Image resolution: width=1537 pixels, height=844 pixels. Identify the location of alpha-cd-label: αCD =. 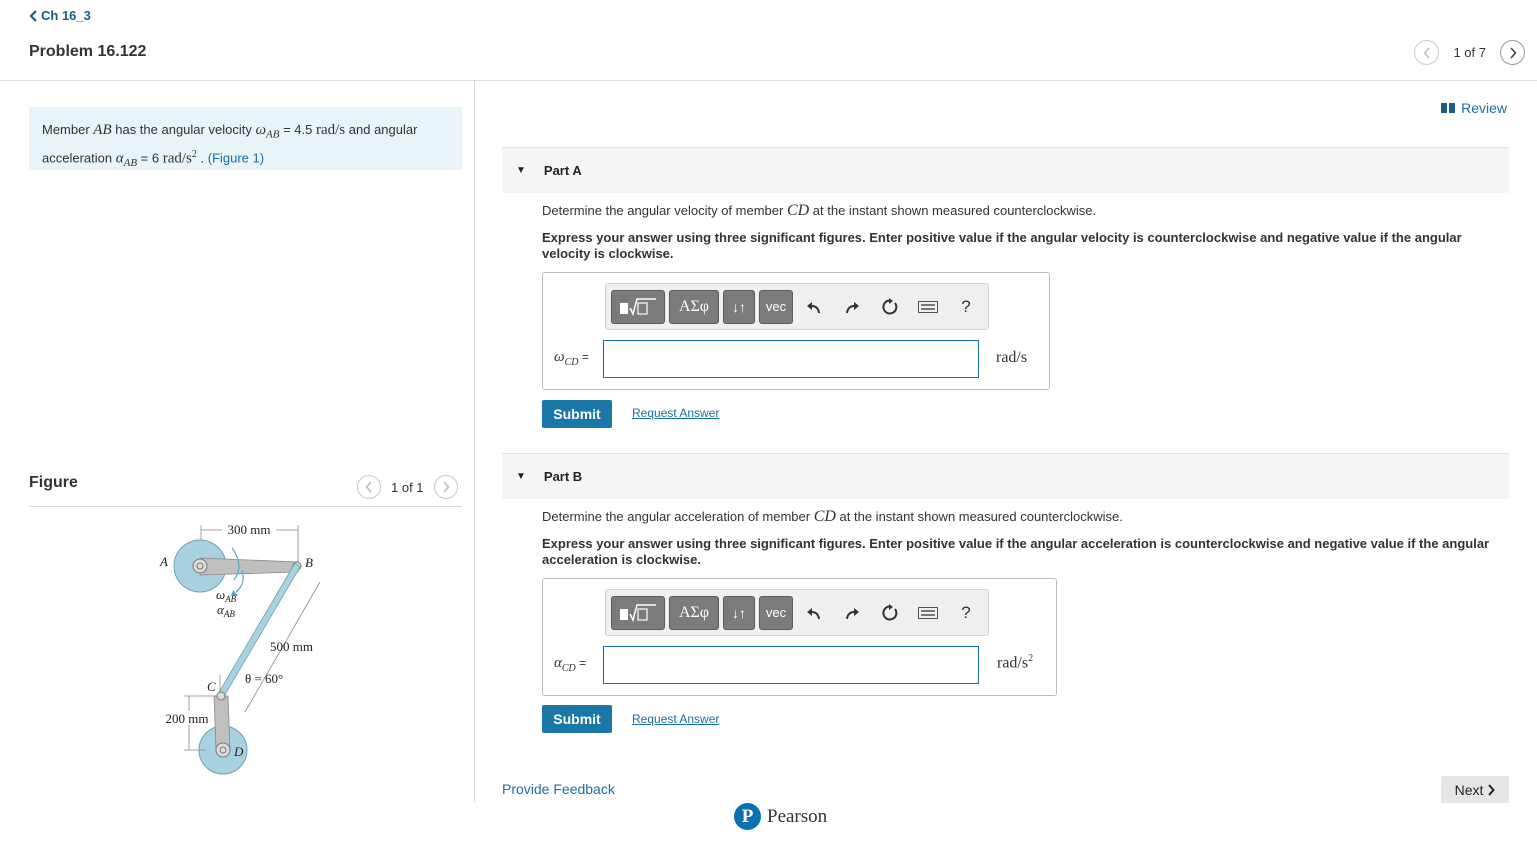
(570, 664).